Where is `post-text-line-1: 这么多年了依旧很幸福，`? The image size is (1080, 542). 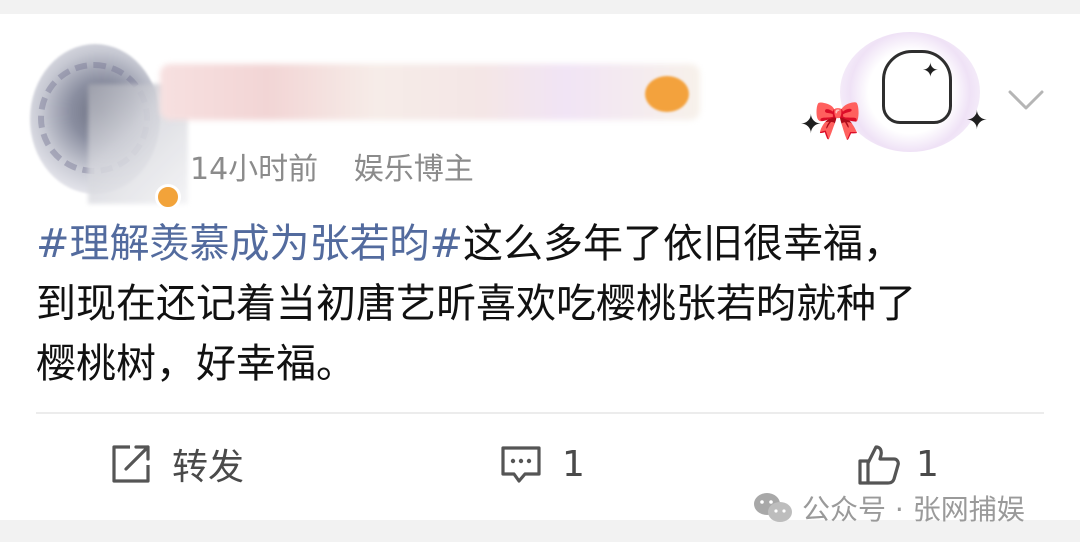 post-text-line-1: 这么多年了依旧很幸福， is located at coordinates (683, 244).